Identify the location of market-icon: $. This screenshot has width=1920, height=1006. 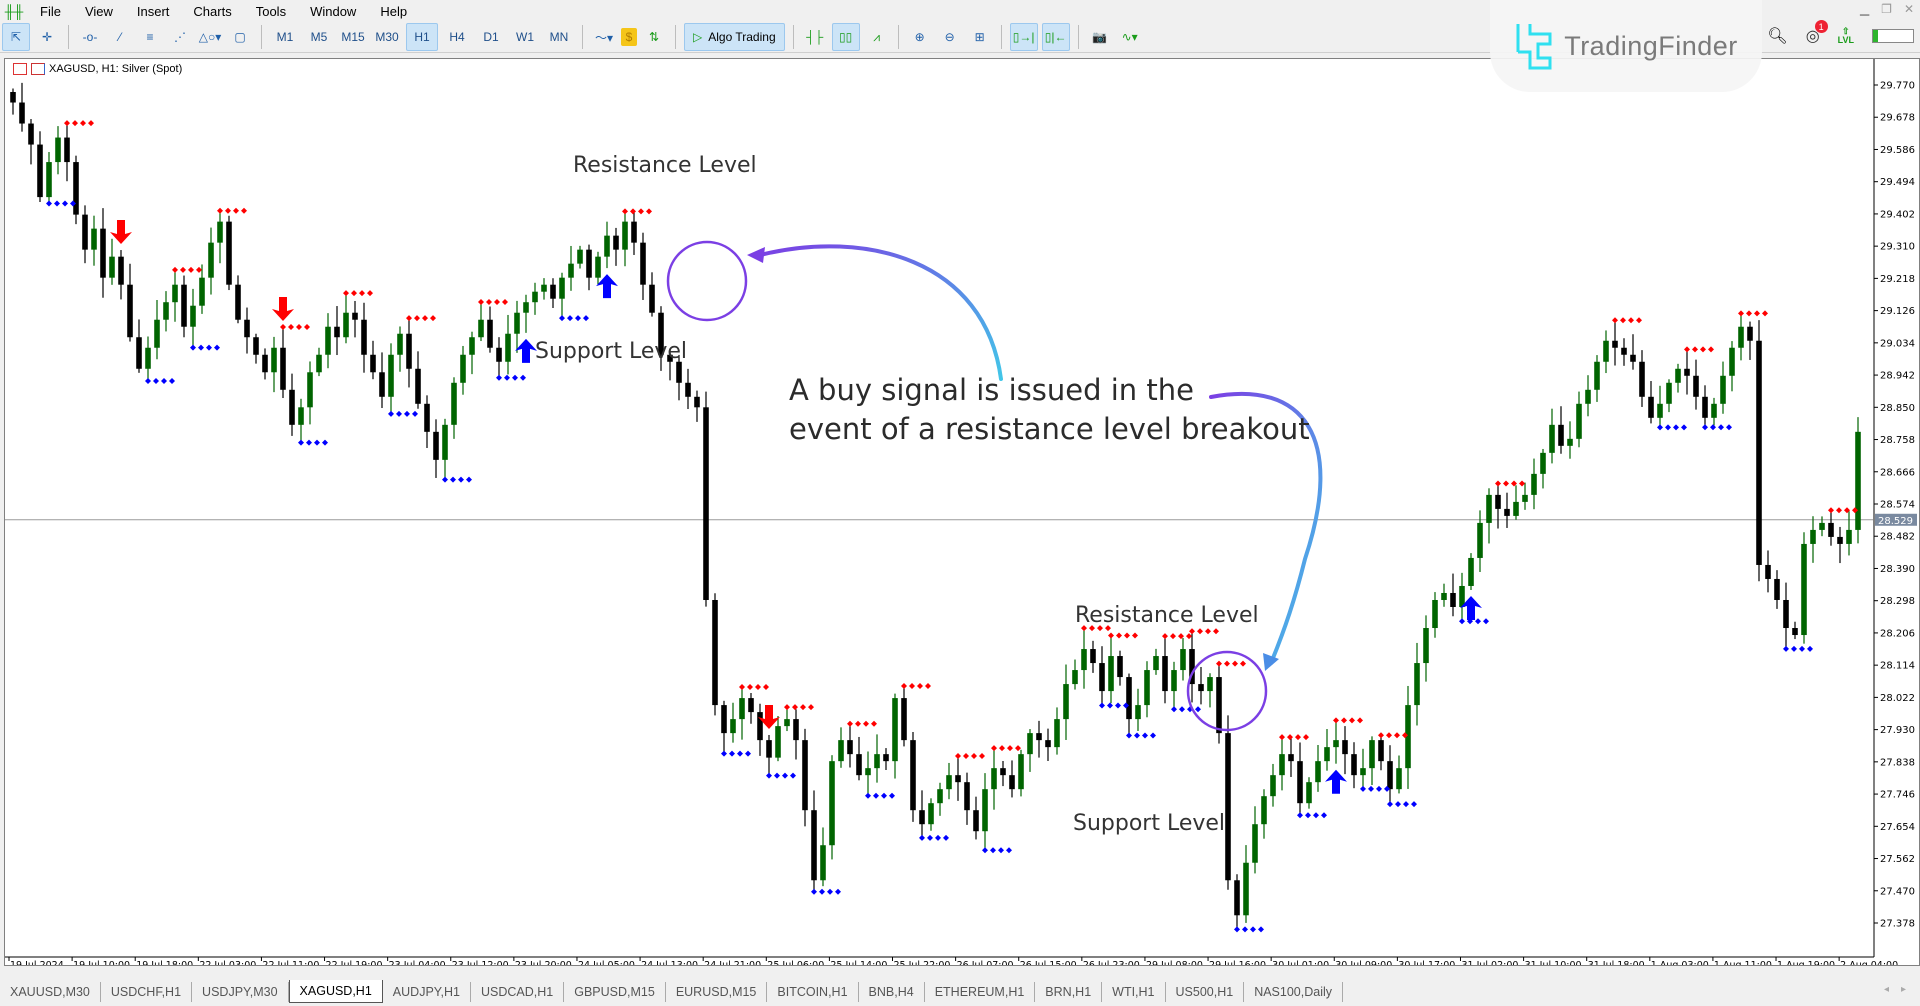
(629, 37).